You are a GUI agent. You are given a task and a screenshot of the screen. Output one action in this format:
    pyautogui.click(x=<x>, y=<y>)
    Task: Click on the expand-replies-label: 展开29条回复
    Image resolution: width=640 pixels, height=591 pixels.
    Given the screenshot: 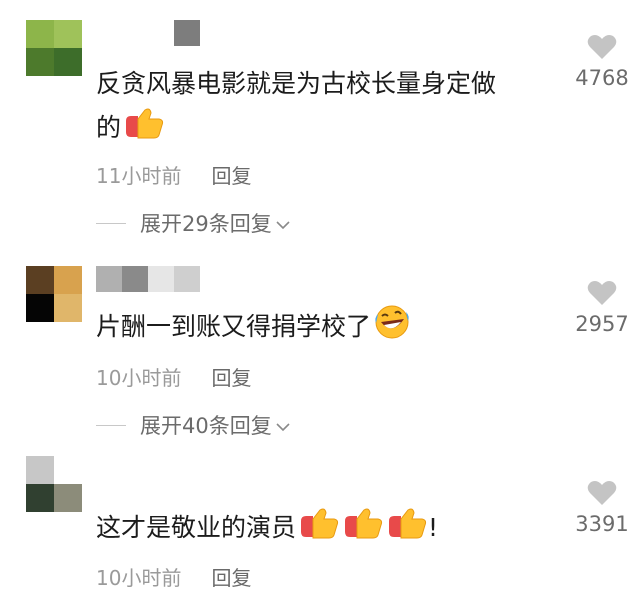 What is the action you would take?
    pyautogui.click(x=206, y=224)
    